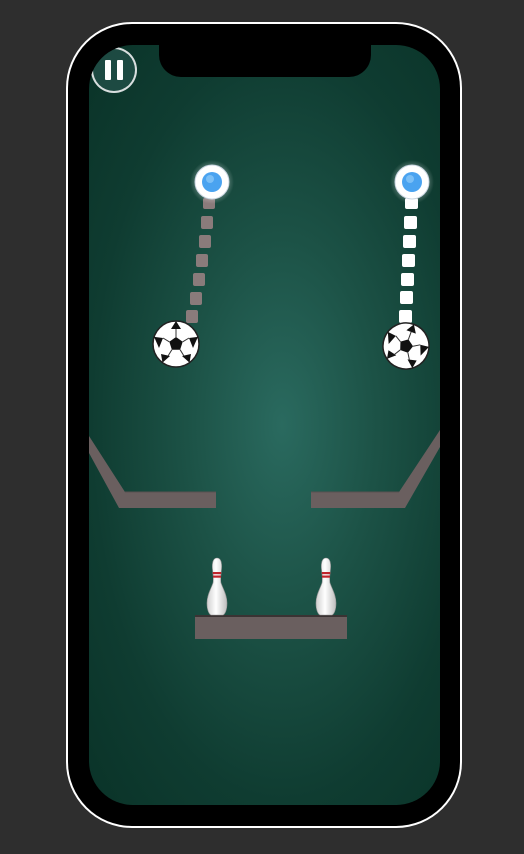 This screenshot has height=854, width=524. What do you see at coordinates (406, 346) in the screenshot?
I see `right-soccer-ball` at bounding box center [406, 346].